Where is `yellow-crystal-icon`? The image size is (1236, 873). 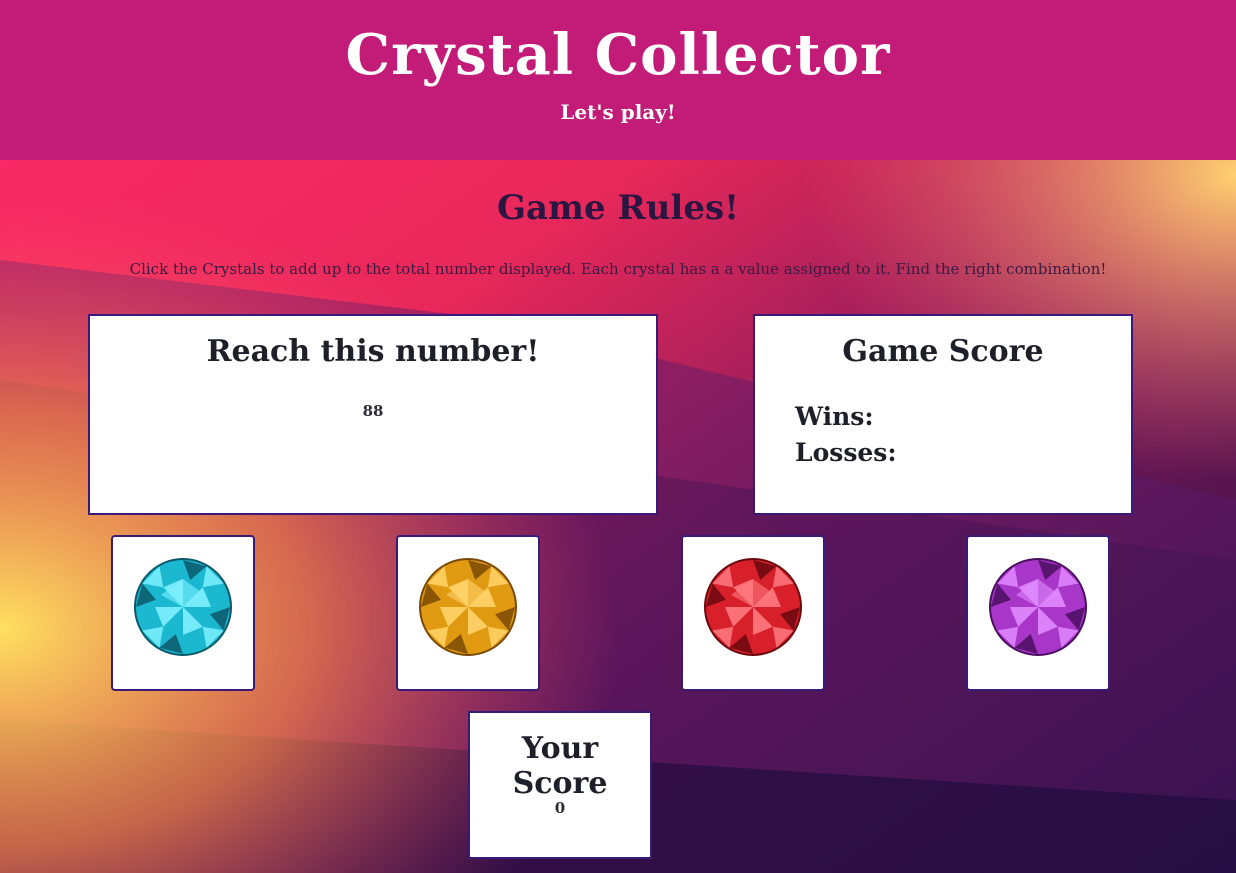
yellow-crystal-icon is located at coordinates (468, 607).